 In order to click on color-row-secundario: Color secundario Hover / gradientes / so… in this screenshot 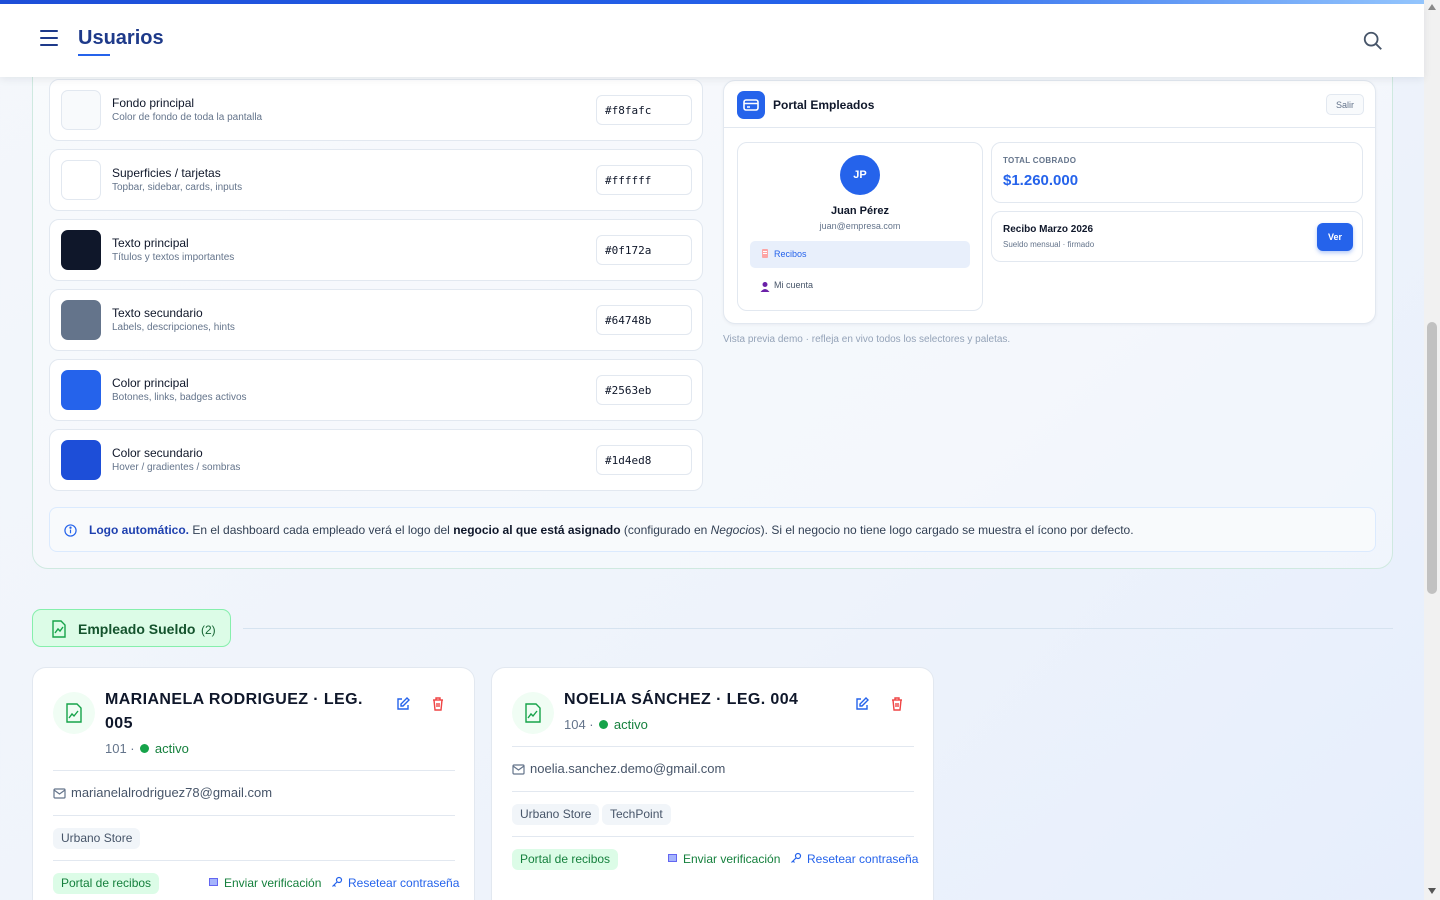, I will do `click(376, 460)`.